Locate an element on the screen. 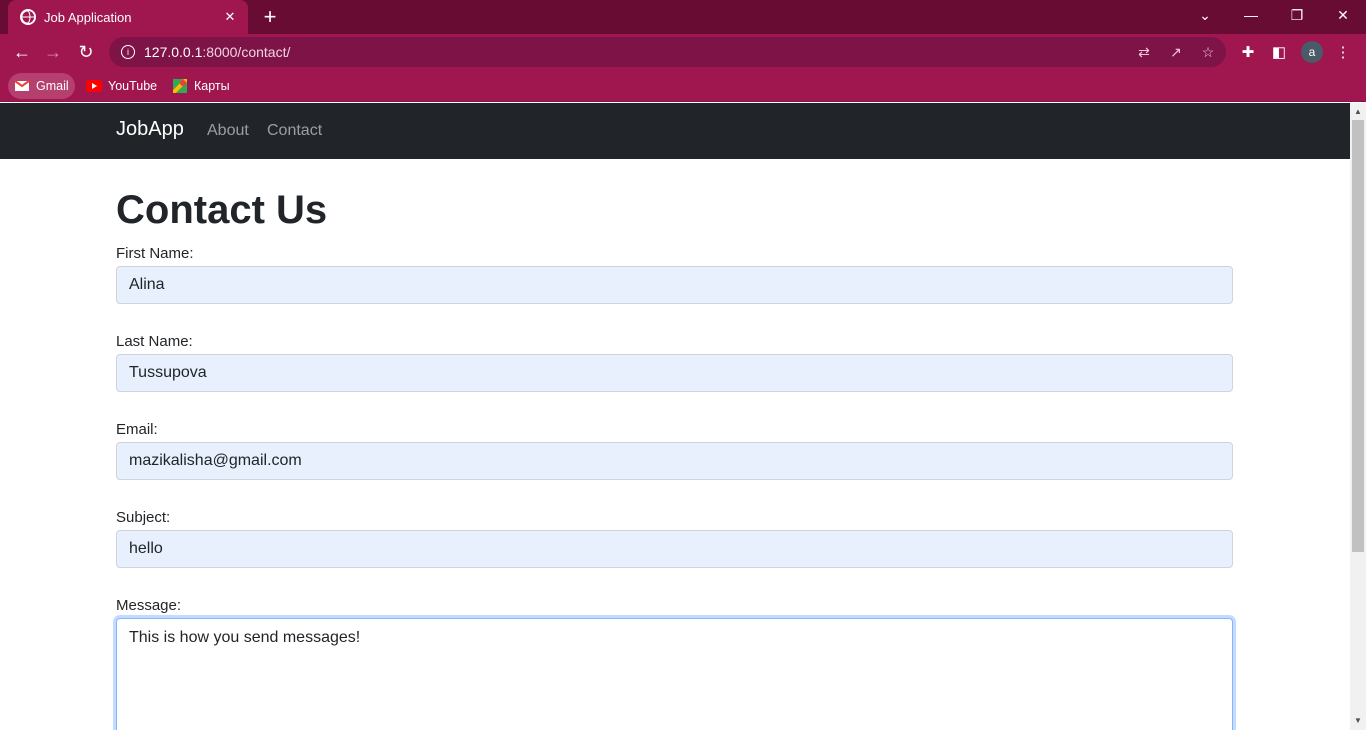 This screenshot has height=730, width=1366. scrollbar-thumb is located at coordinates (1358, 336).